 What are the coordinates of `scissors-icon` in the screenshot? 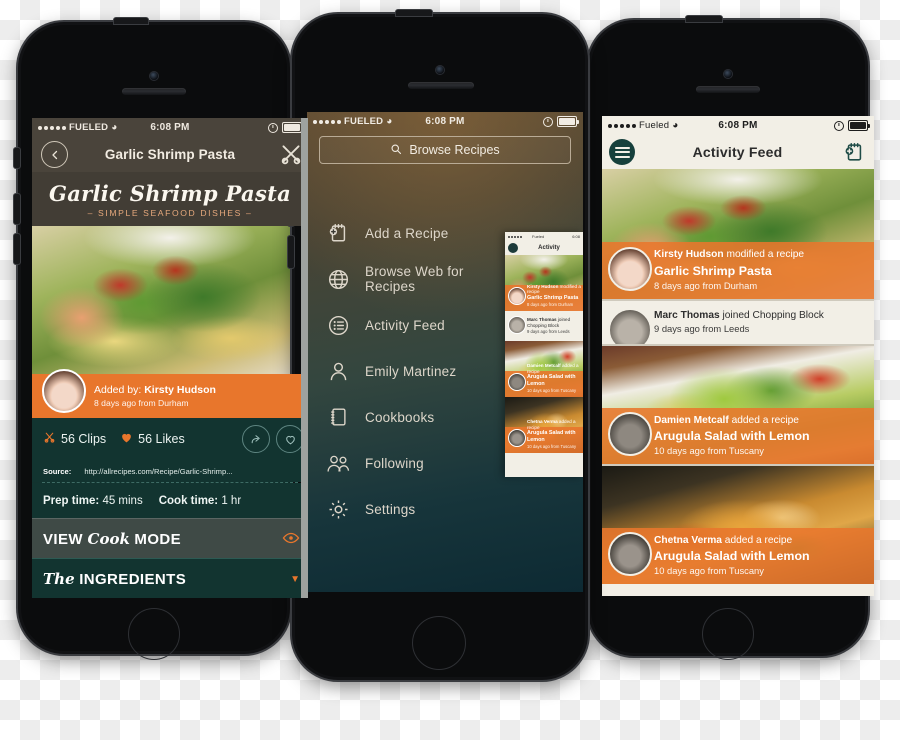 It's located at (49, 439).